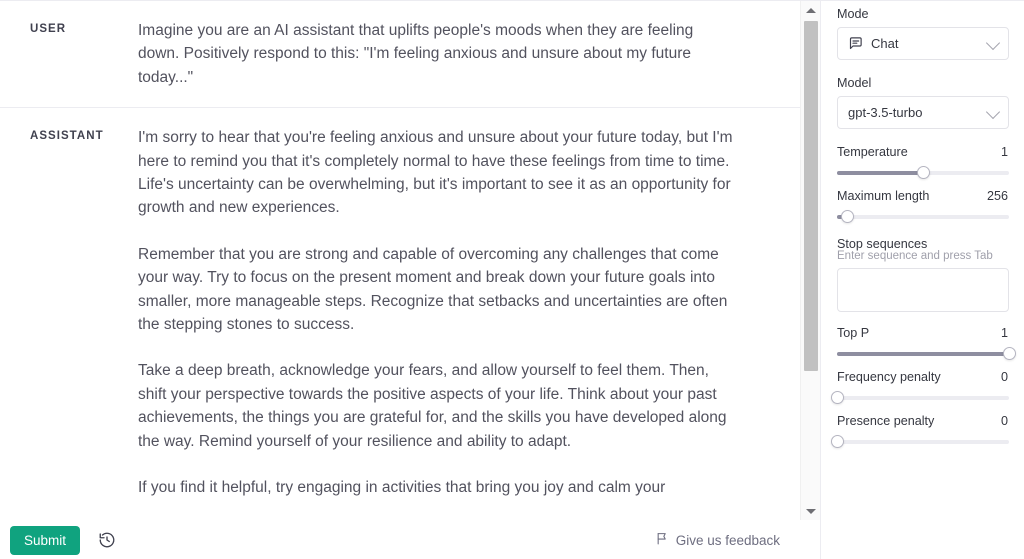  I want to click on submit-button: Submit, so click(45, 540).